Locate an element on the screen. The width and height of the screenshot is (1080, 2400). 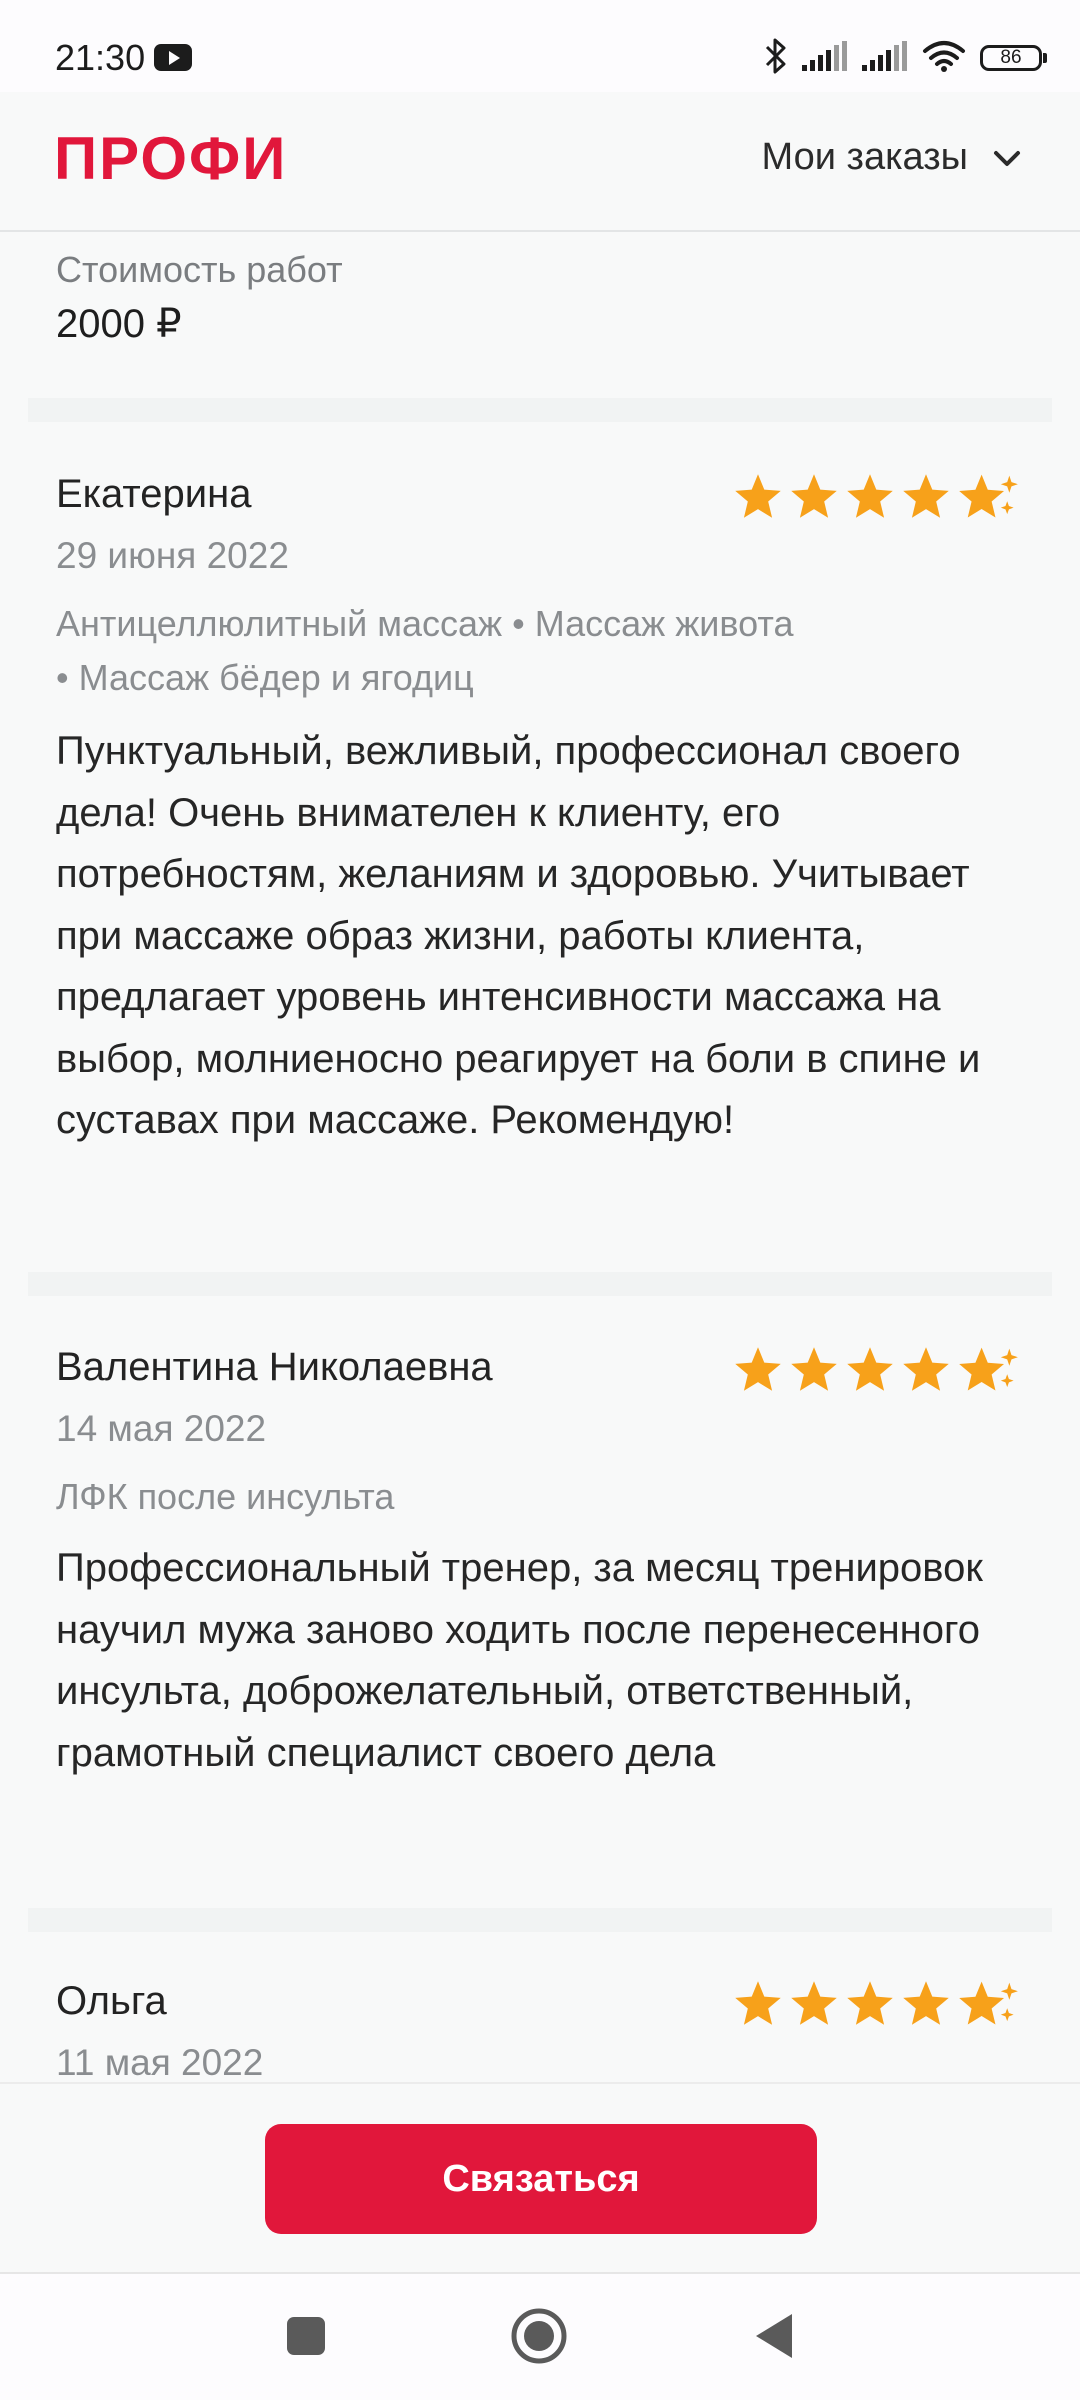
reviewer-name: Екатерина is located at coordinates (154, 494).